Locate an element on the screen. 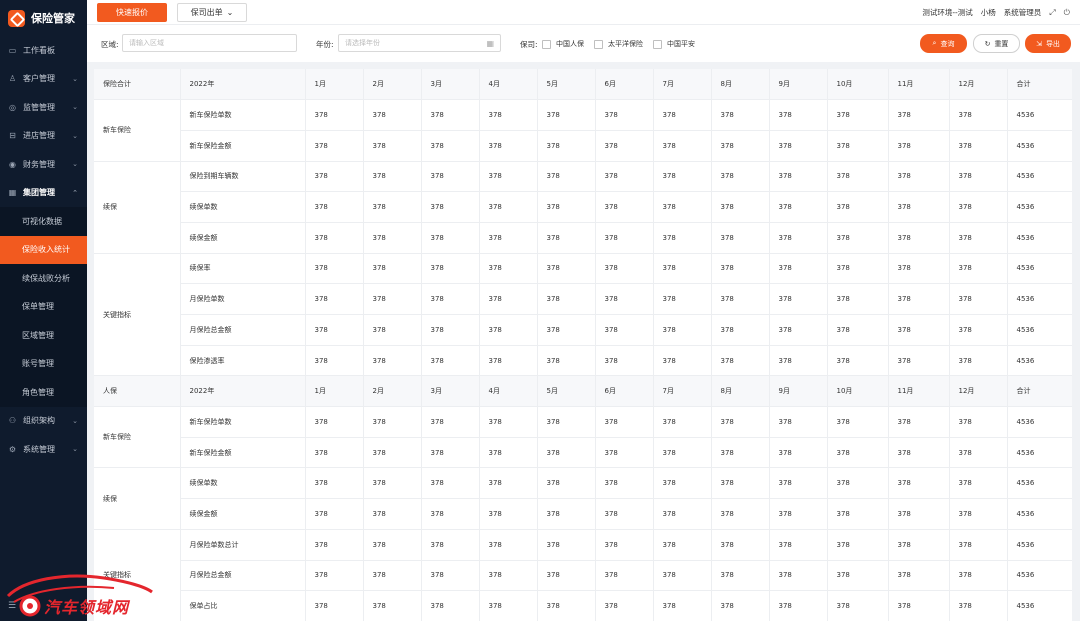 The height and width of the screenshot is (621, 1080). sidebar-item-label: 进店管理 is located at coordinates (39, 136).